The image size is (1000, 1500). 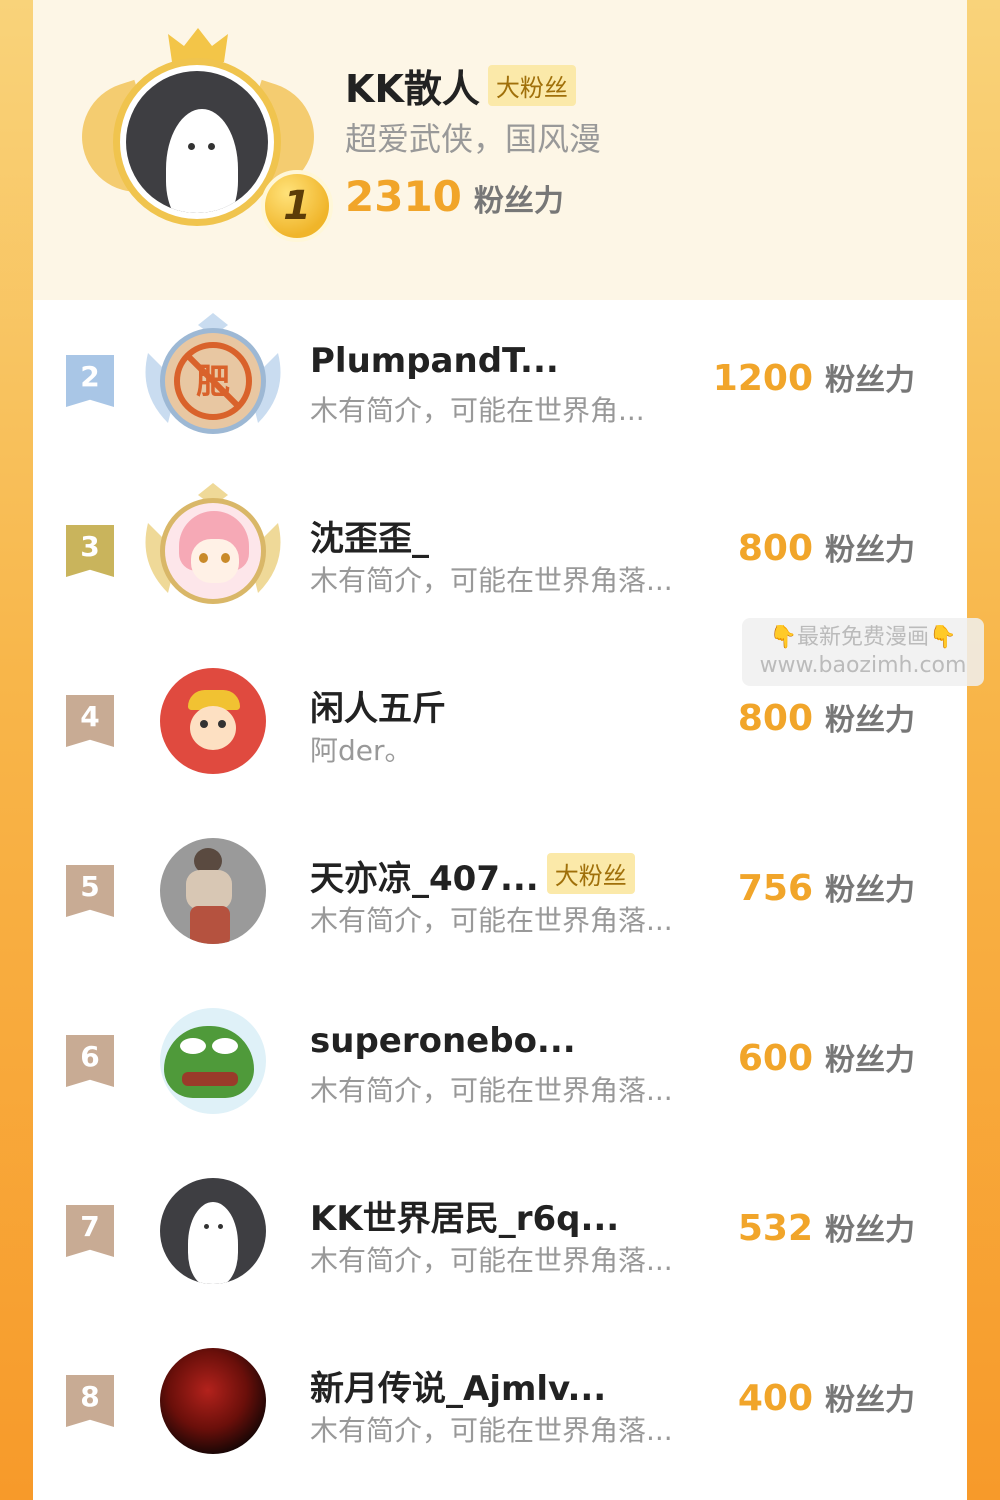 I want to click on score-value: 1200, so click(x=762, y=378).